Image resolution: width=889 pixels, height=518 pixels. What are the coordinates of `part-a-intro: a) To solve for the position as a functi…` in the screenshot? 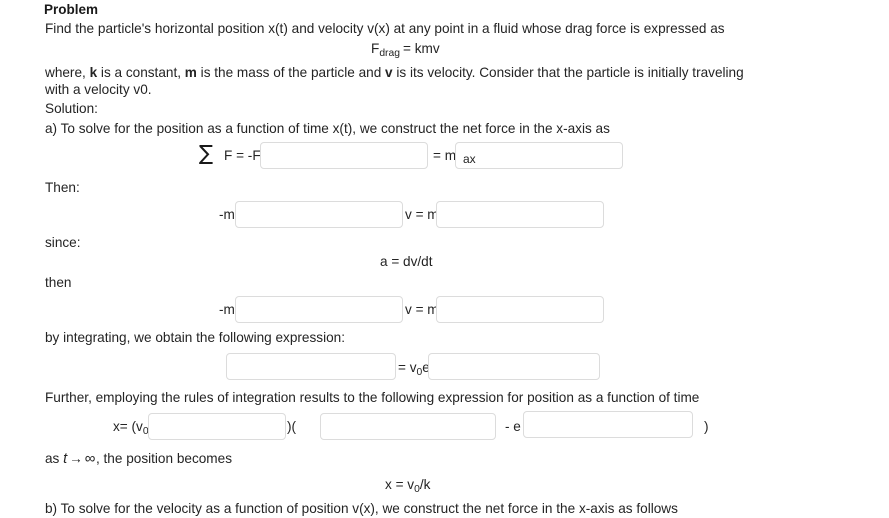 It's located at (327, 128).